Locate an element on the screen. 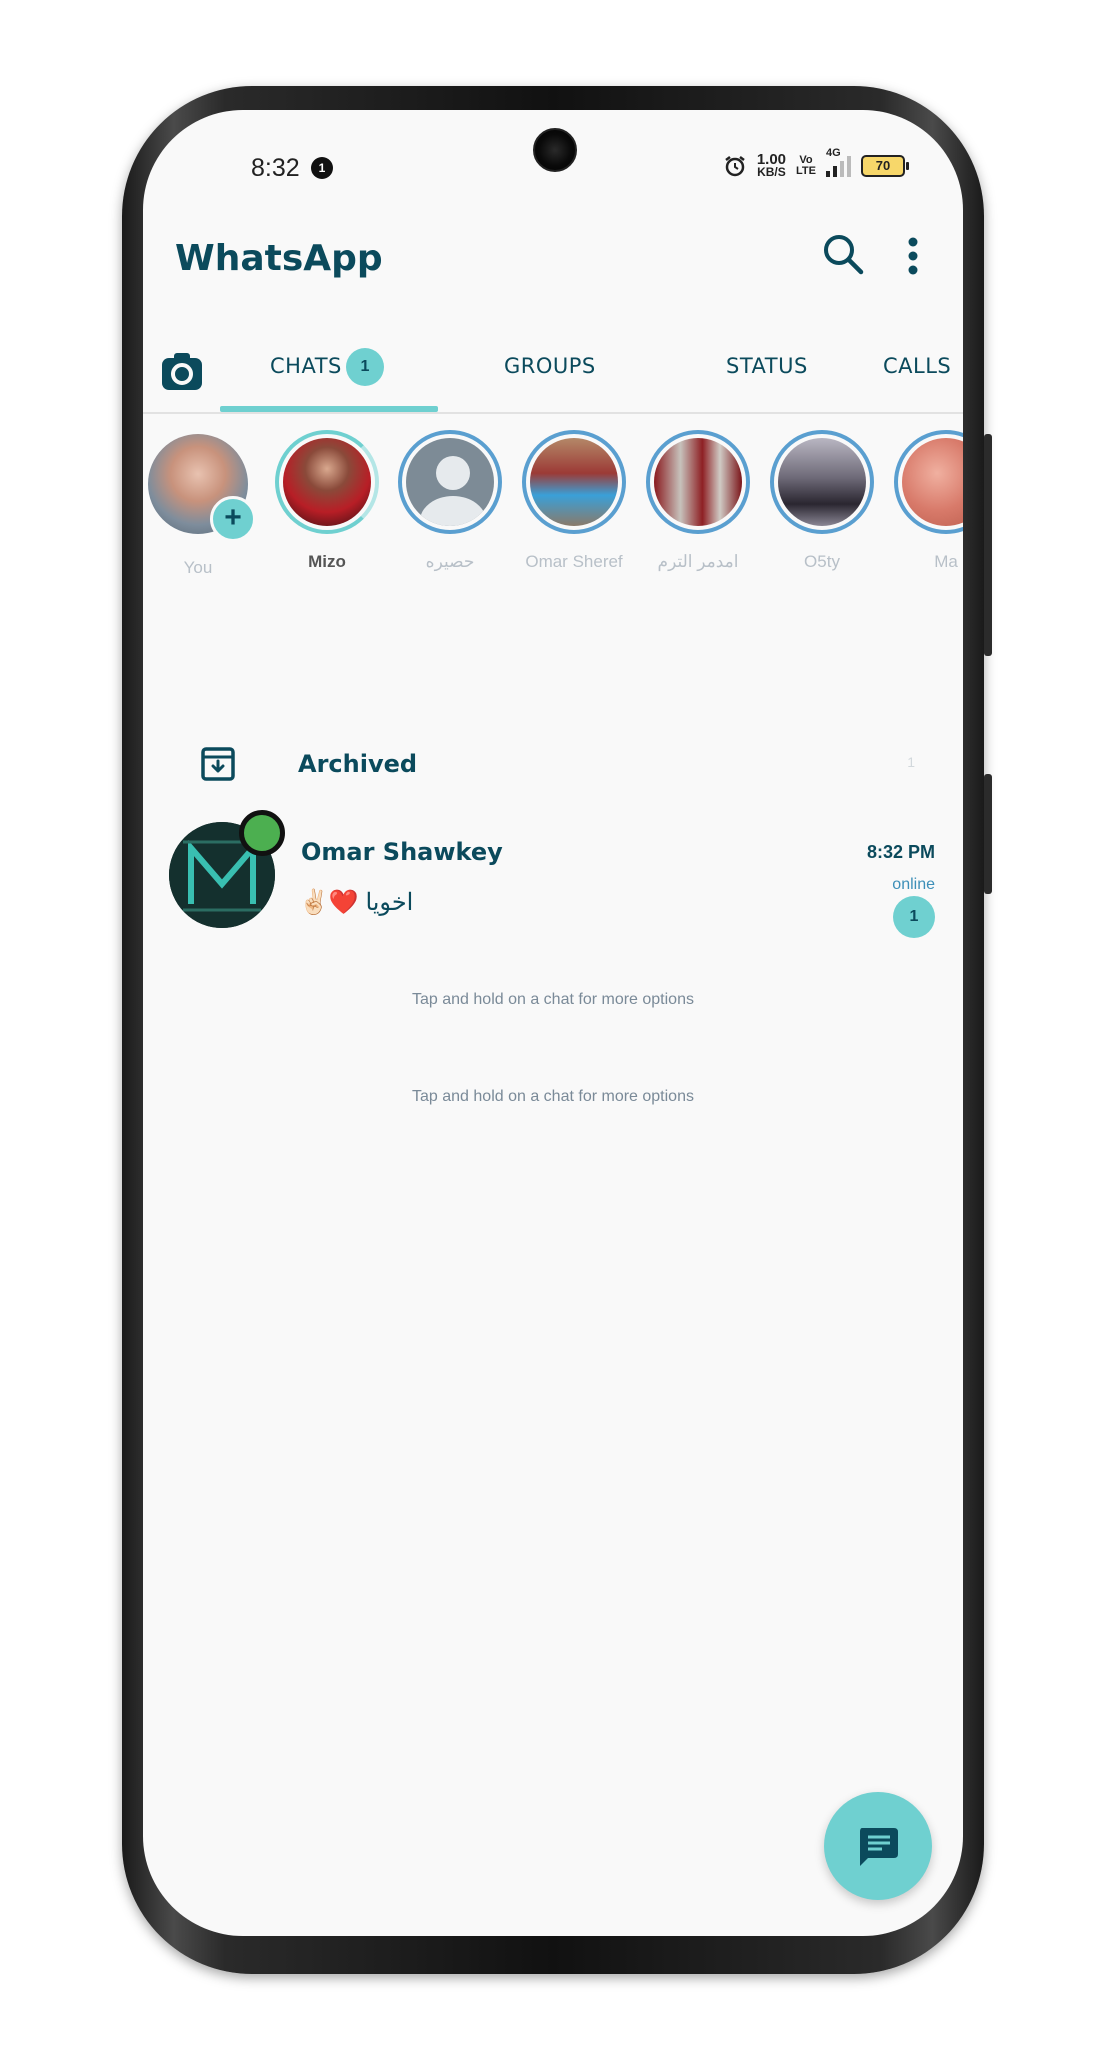 This screenshot has width=1107, height=2048. tab-groups: GROUPS is located at coordinates (550, 366).